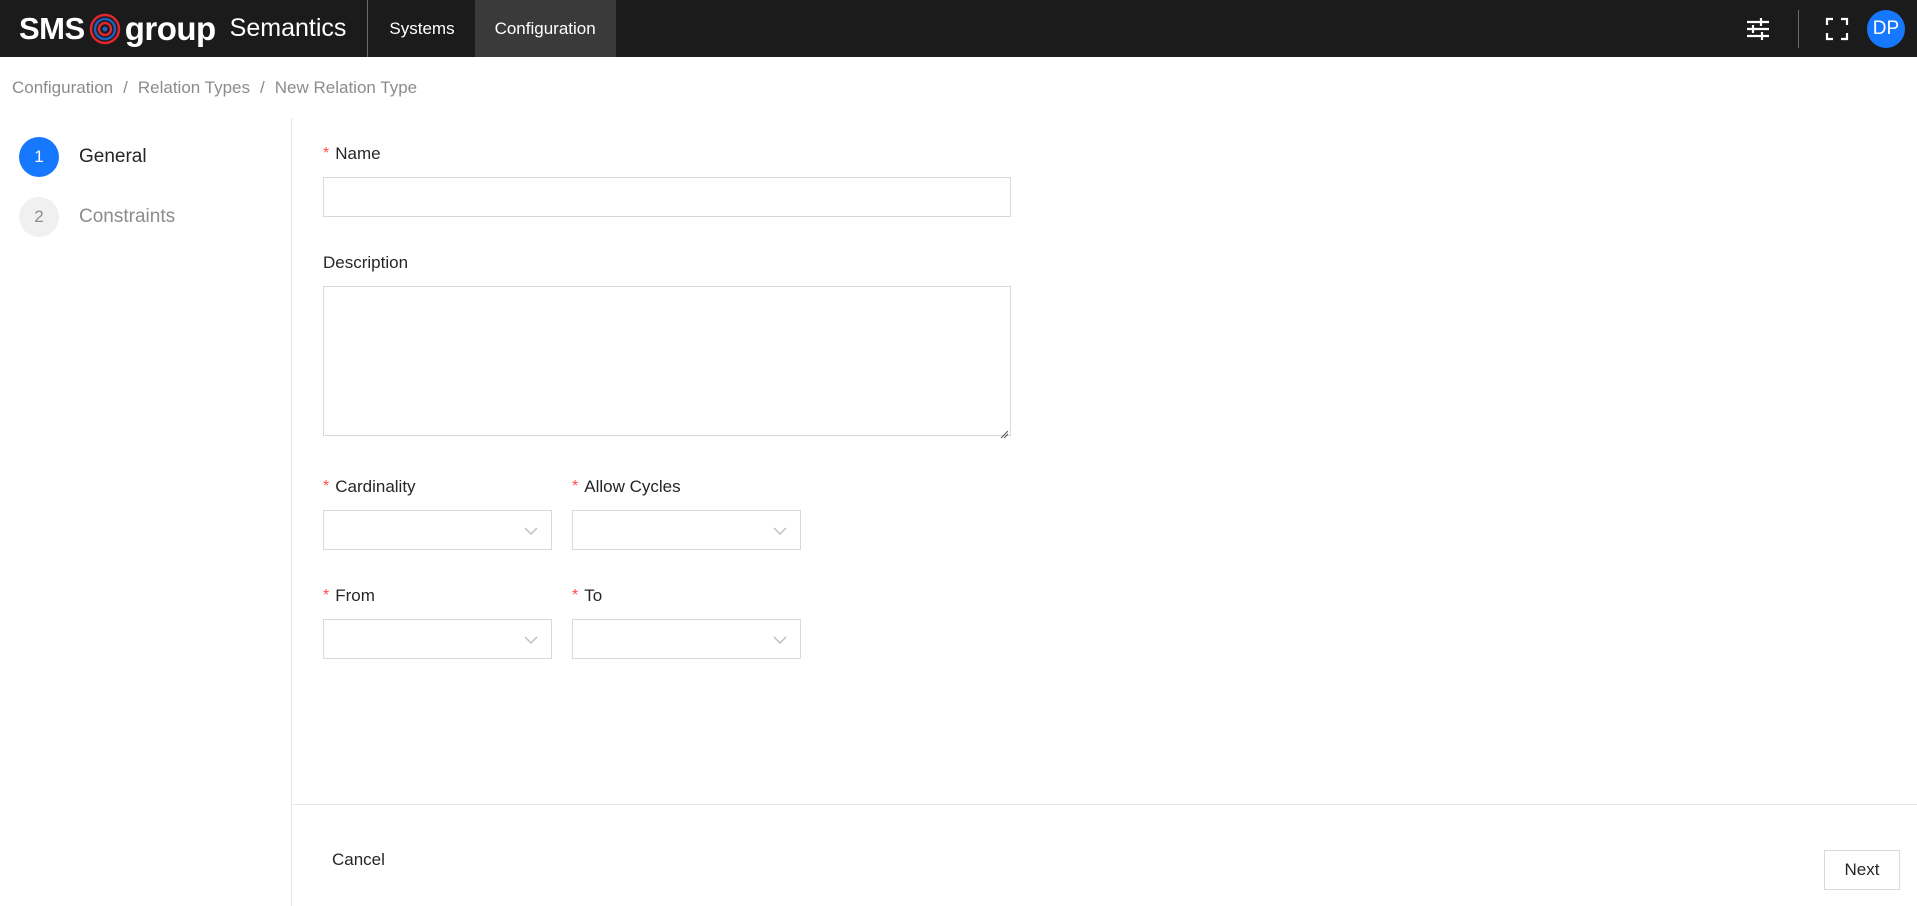  What do you see at coordinates (127, 216) in the screenshot?
I see `step-label: Constraints` at bounding box center [127, 216].